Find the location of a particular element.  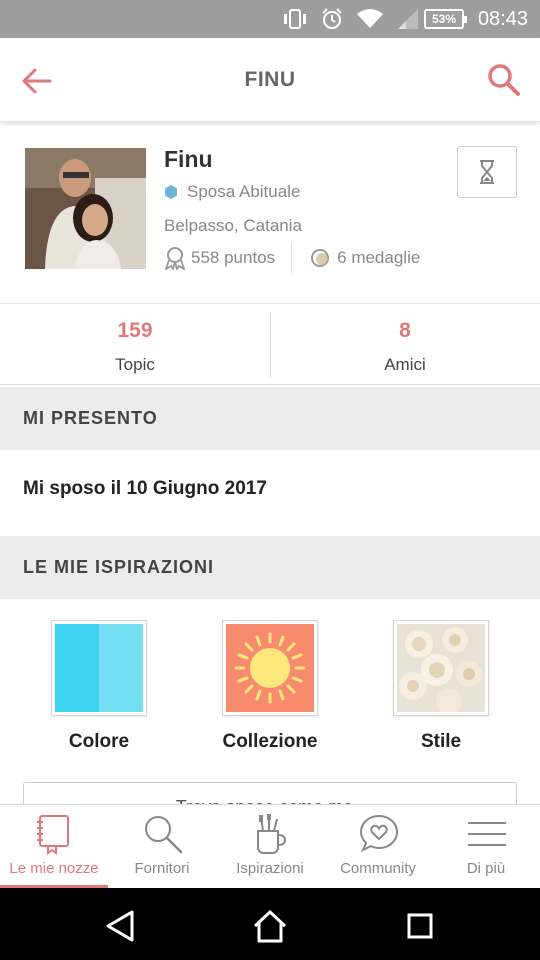

nav-le-mie-nozze: Le mie nozze is located at coordinates (54, 847).